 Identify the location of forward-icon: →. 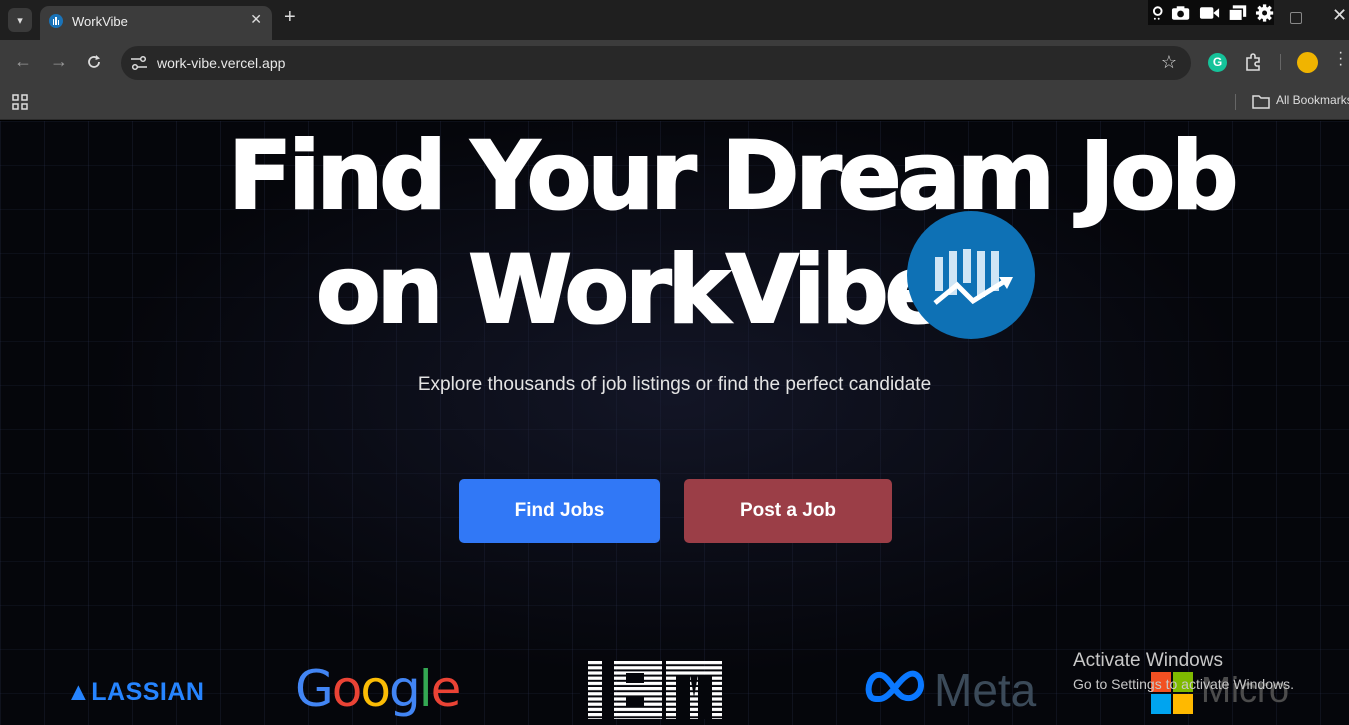
(59, 61).